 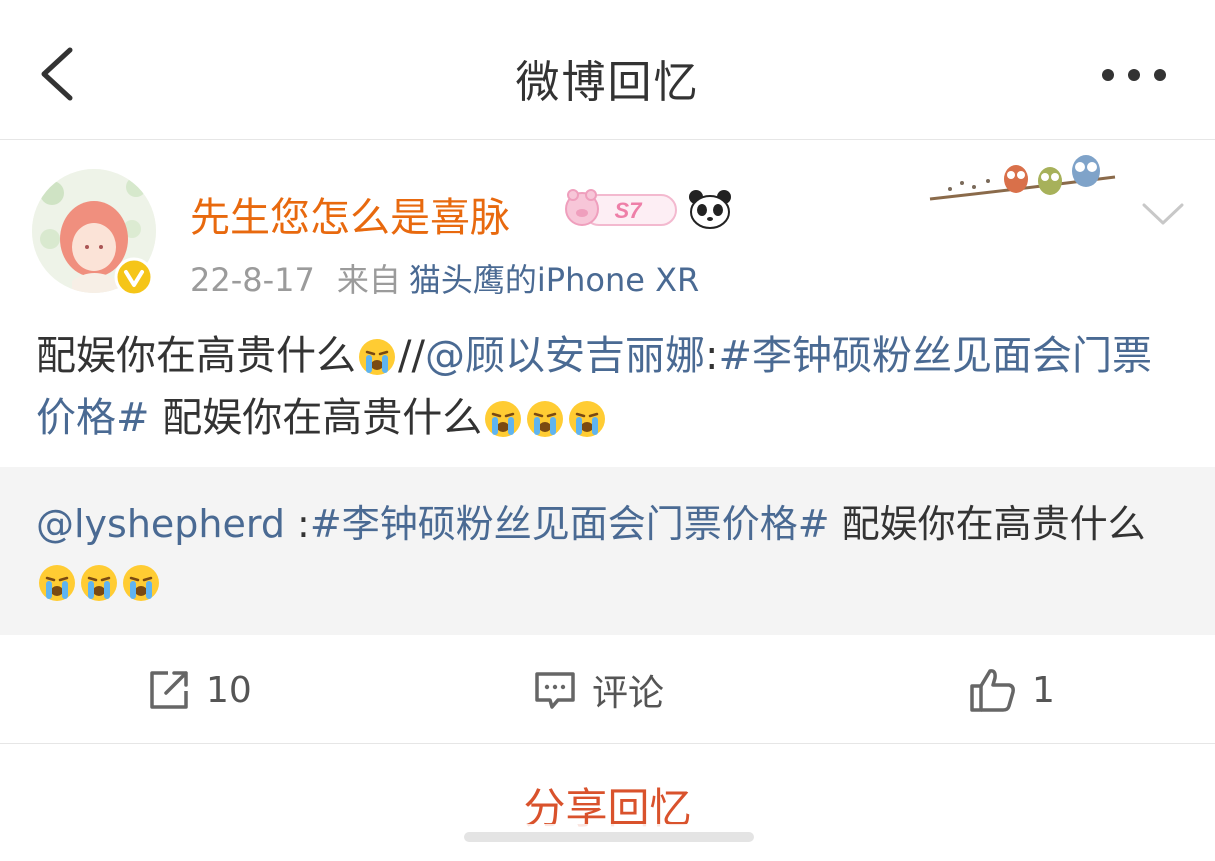 I want to click on quoted-colon: :, so click(x=297, y=524).